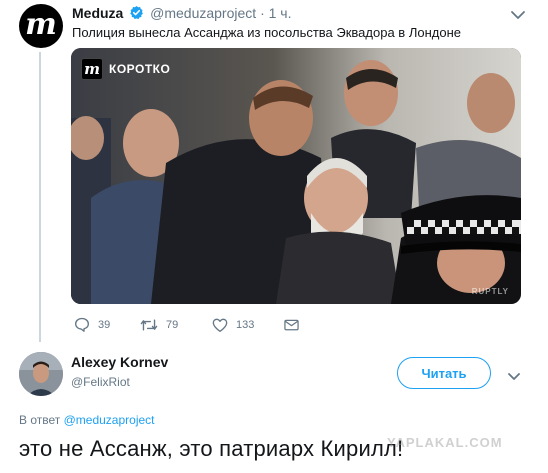  What do you see at coordinates (140, 69) in the screenshot?
I see `media-badge-label: КОРОТКО` at bounding box center [140, 69].